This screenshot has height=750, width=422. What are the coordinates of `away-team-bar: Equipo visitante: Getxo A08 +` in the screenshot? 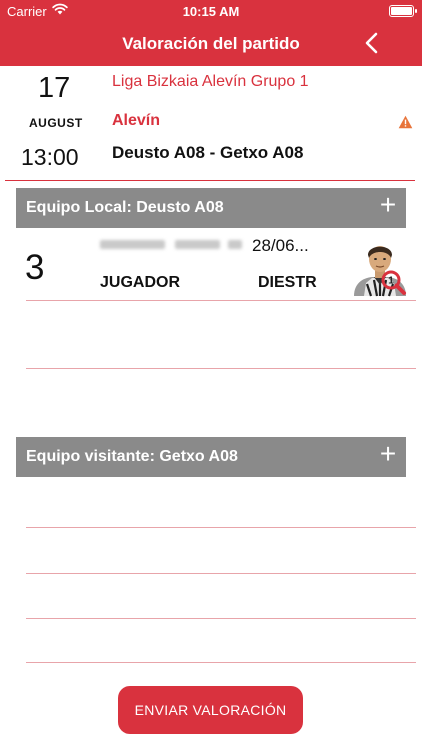 It's located at (211, 457).